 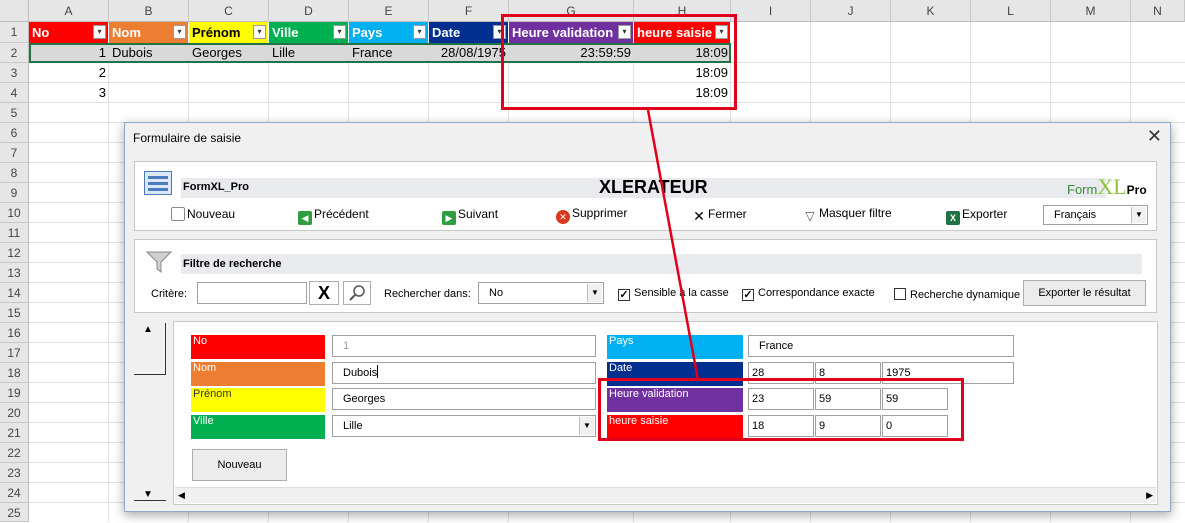 What do you see at coordinates (816, 293) in the screenshot?
I see `exact-match-label: Correspondance exacte` at bounding box center [816, 293].